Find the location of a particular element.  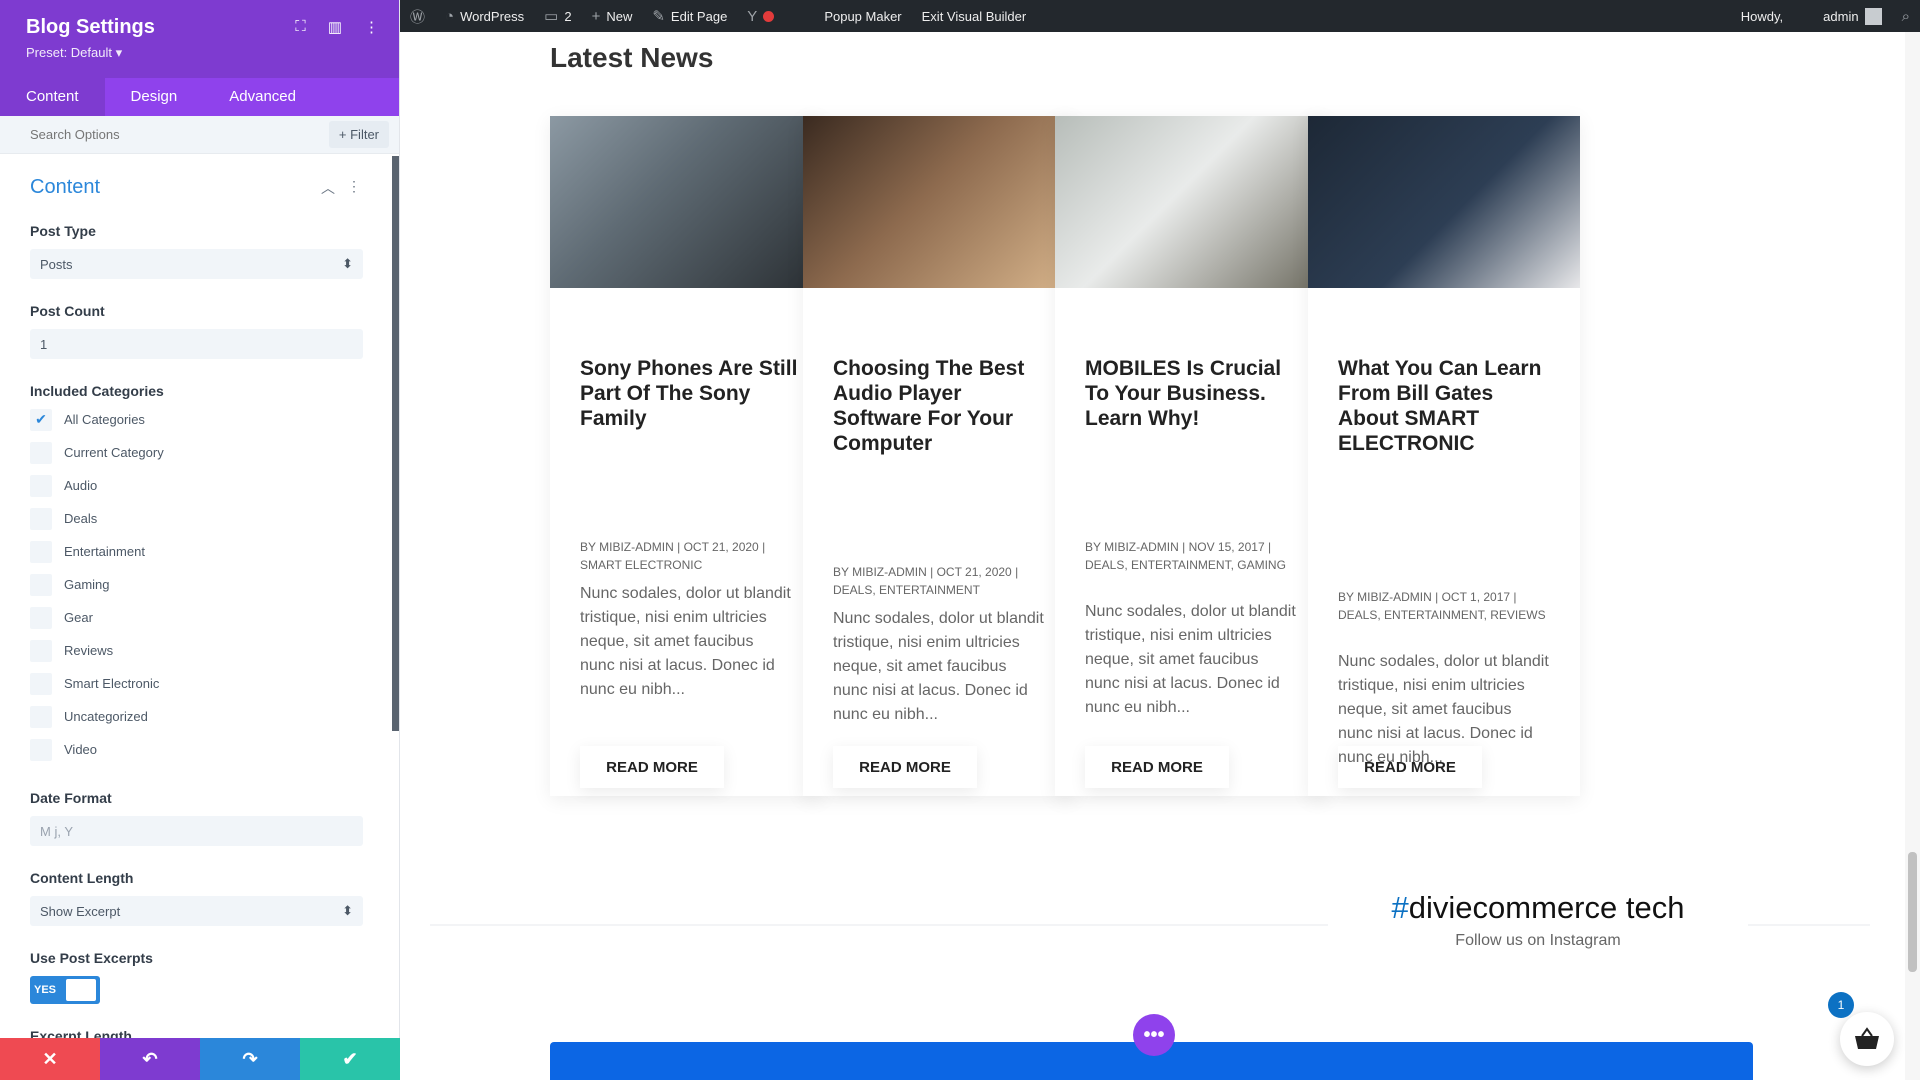

search-options-input is located at coordinates (179, 134).